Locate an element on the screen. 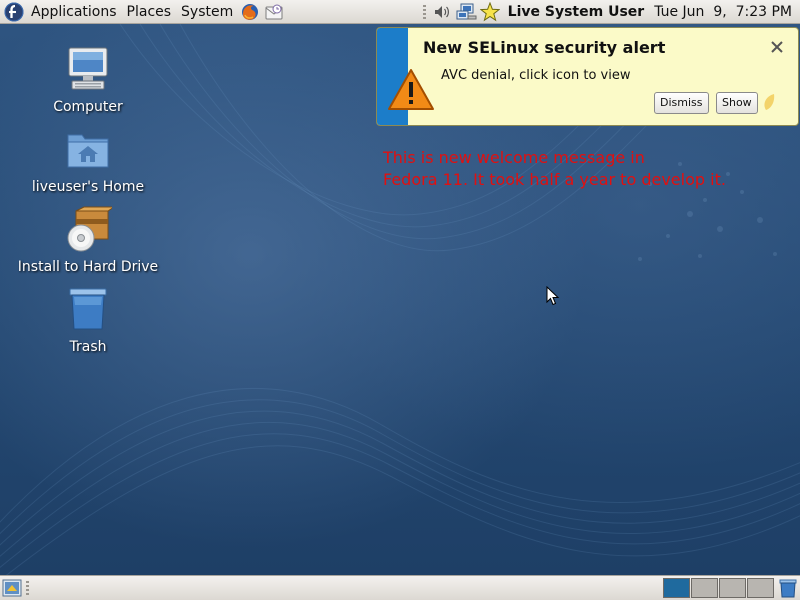  desktop-icon-label: Computer is located at coordinates (88, 107).